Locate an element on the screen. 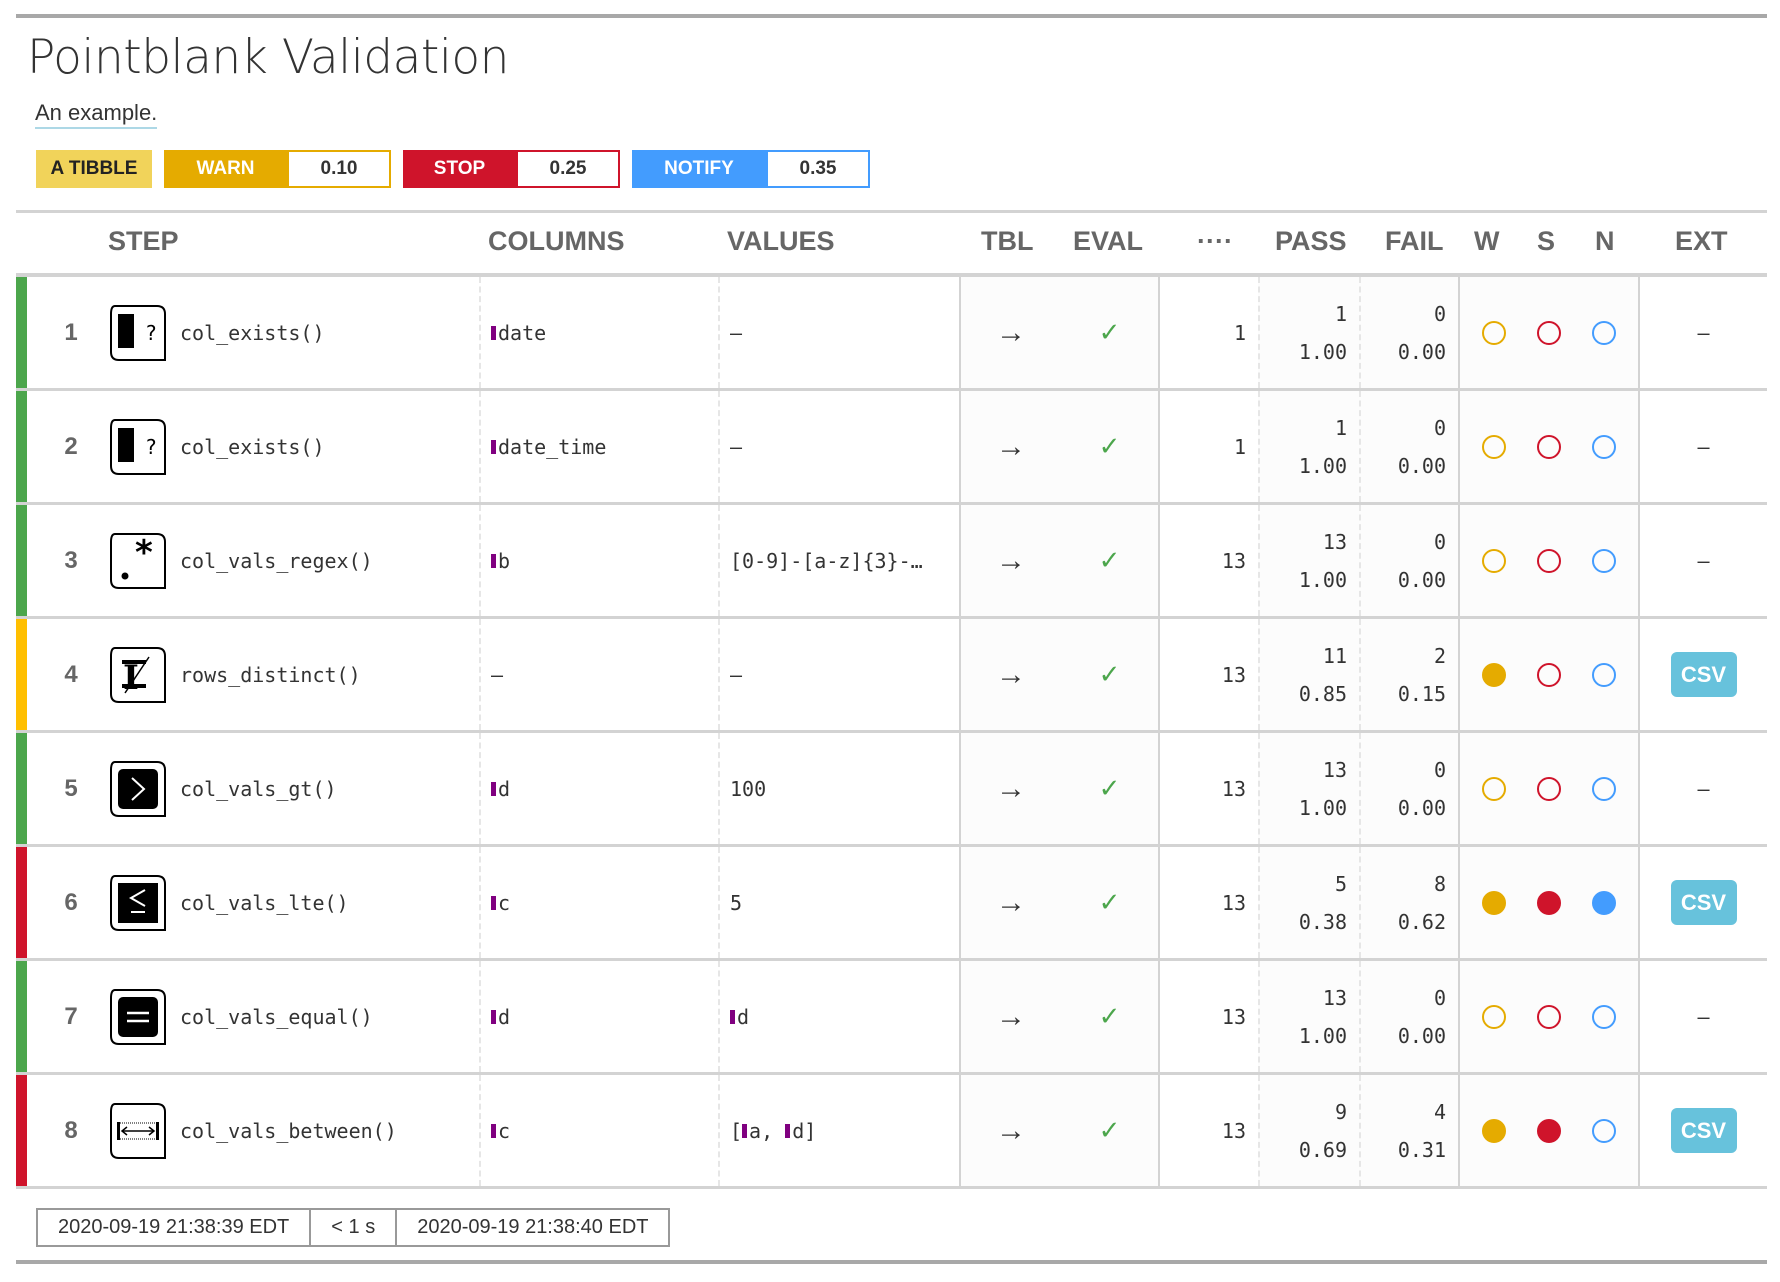  fail-fraction: 0.15 is located at coordinates (1421, 693).